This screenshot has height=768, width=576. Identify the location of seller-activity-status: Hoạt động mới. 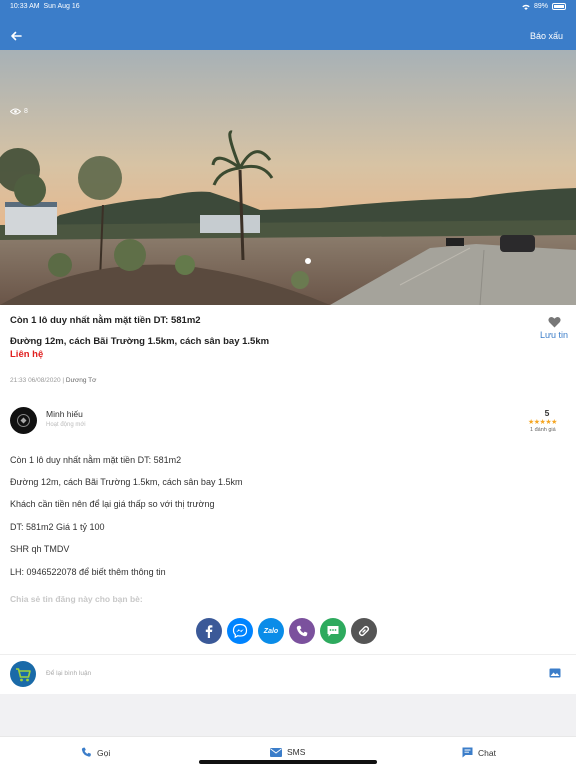
(66, 425).